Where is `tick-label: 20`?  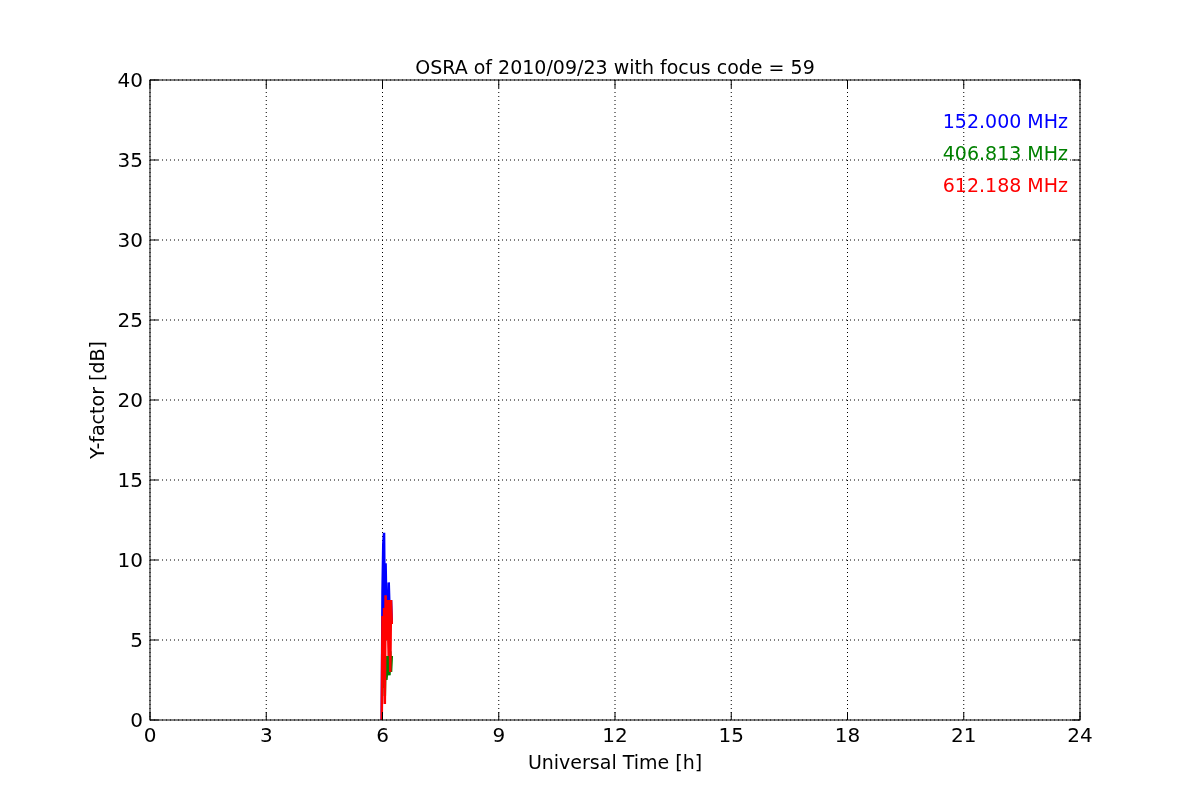 tick-label: 20 is located at coordinates (130, 400).